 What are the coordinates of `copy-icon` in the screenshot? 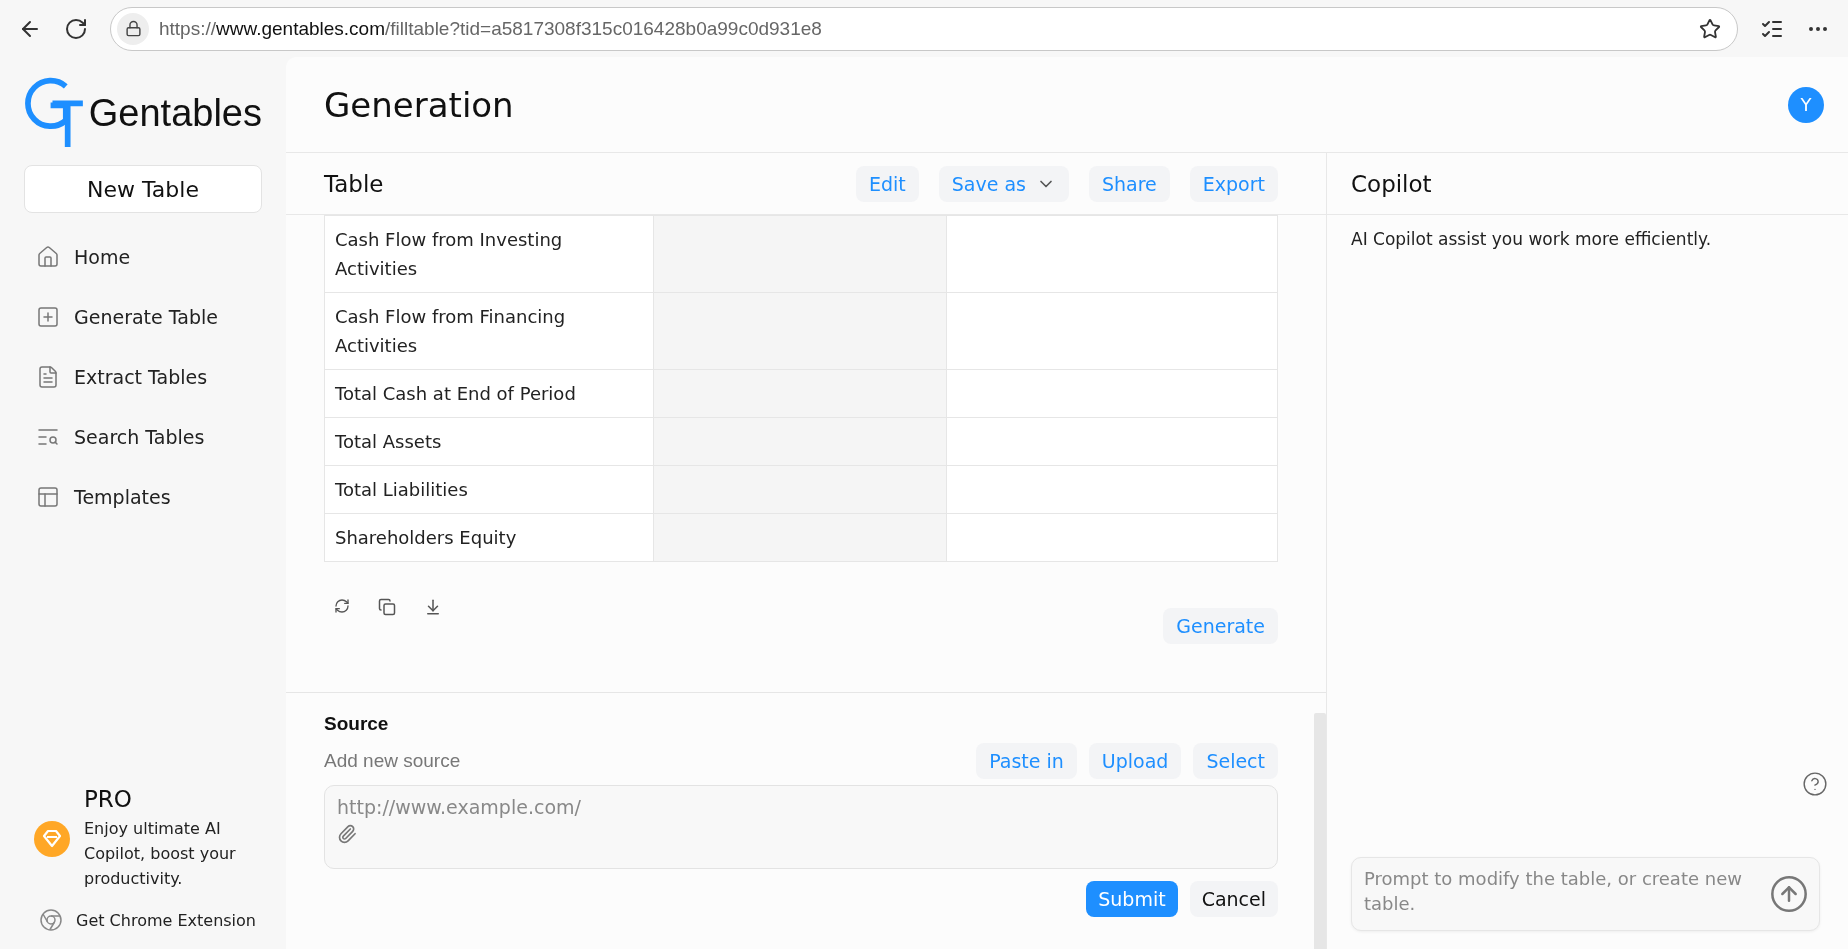 It's located at (387, 607).